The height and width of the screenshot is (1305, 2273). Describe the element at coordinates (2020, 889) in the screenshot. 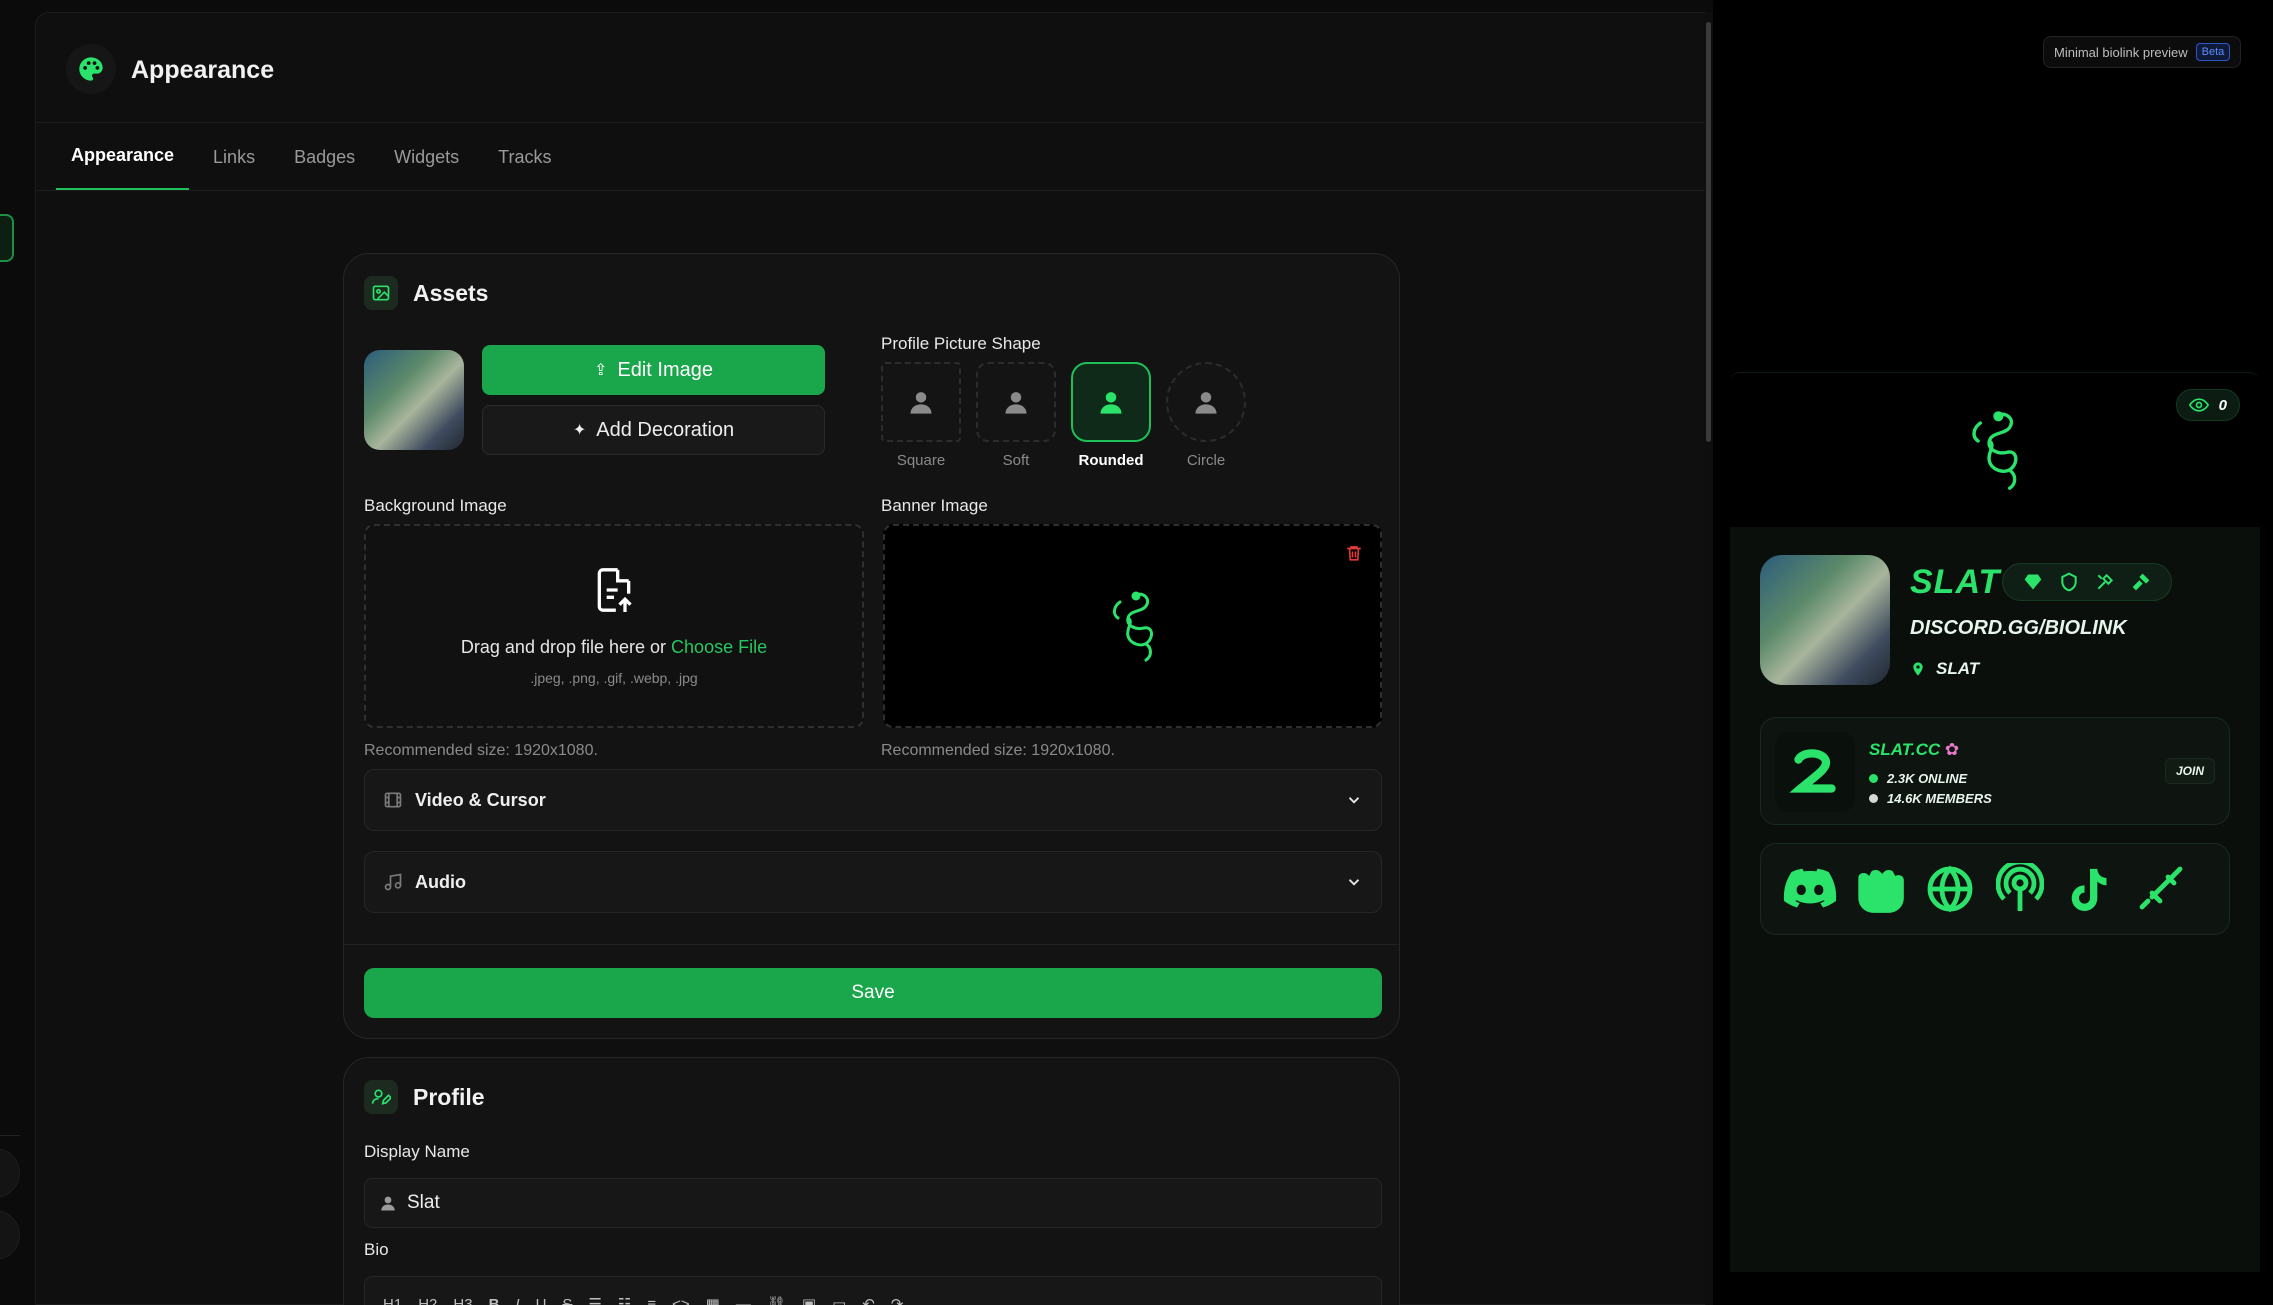

I see `podcast-icon` at that location.